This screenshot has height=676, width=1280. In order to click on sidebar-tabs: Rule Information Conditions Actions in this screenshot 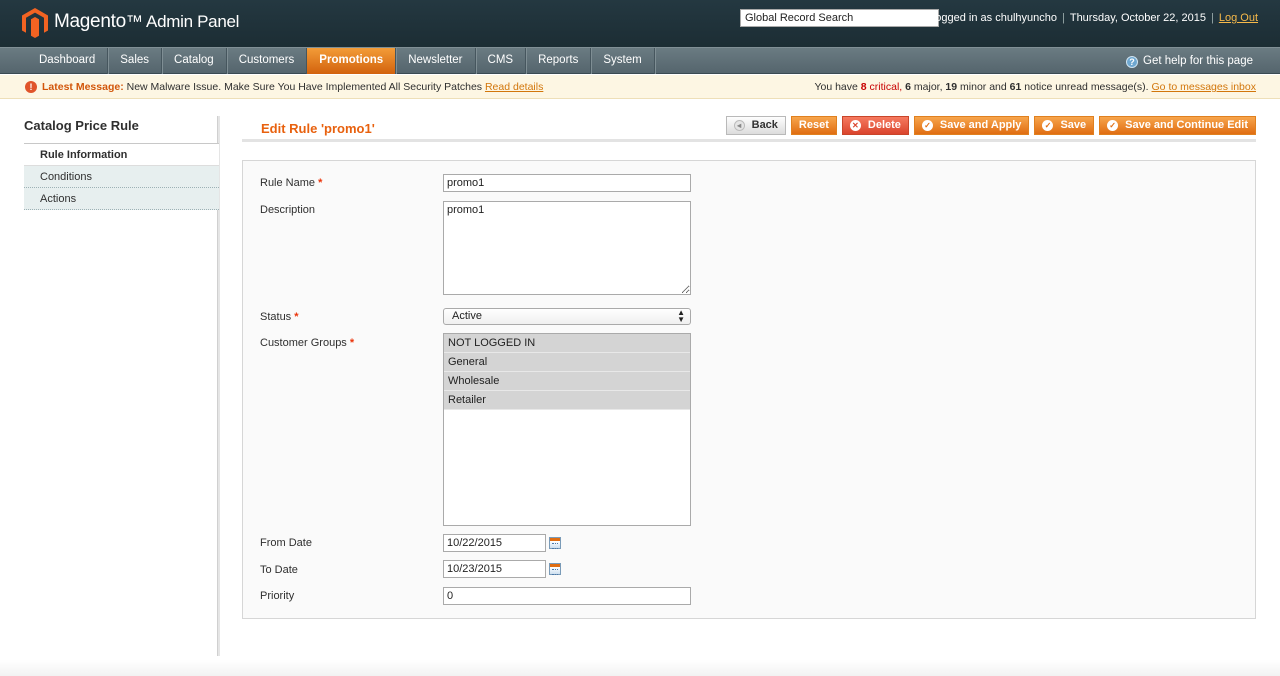, I will do `click(121, 176)`.